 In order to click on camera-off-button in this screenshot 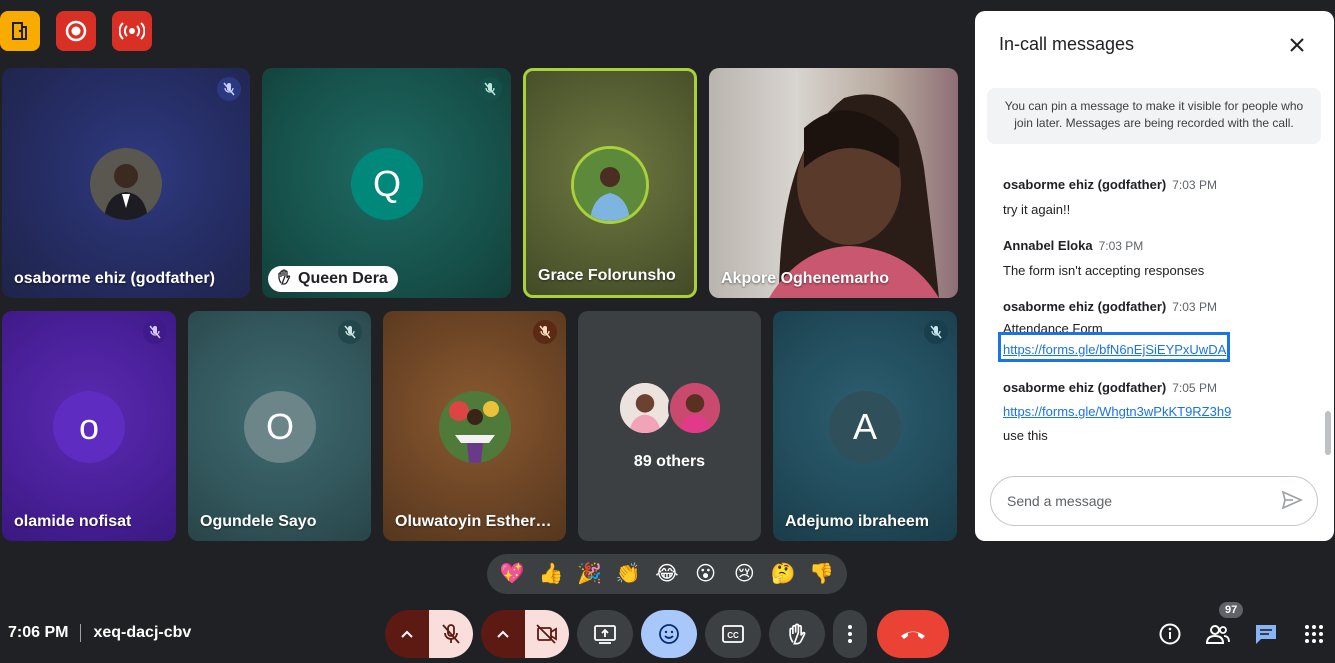, I will do `click(547, 634)`.